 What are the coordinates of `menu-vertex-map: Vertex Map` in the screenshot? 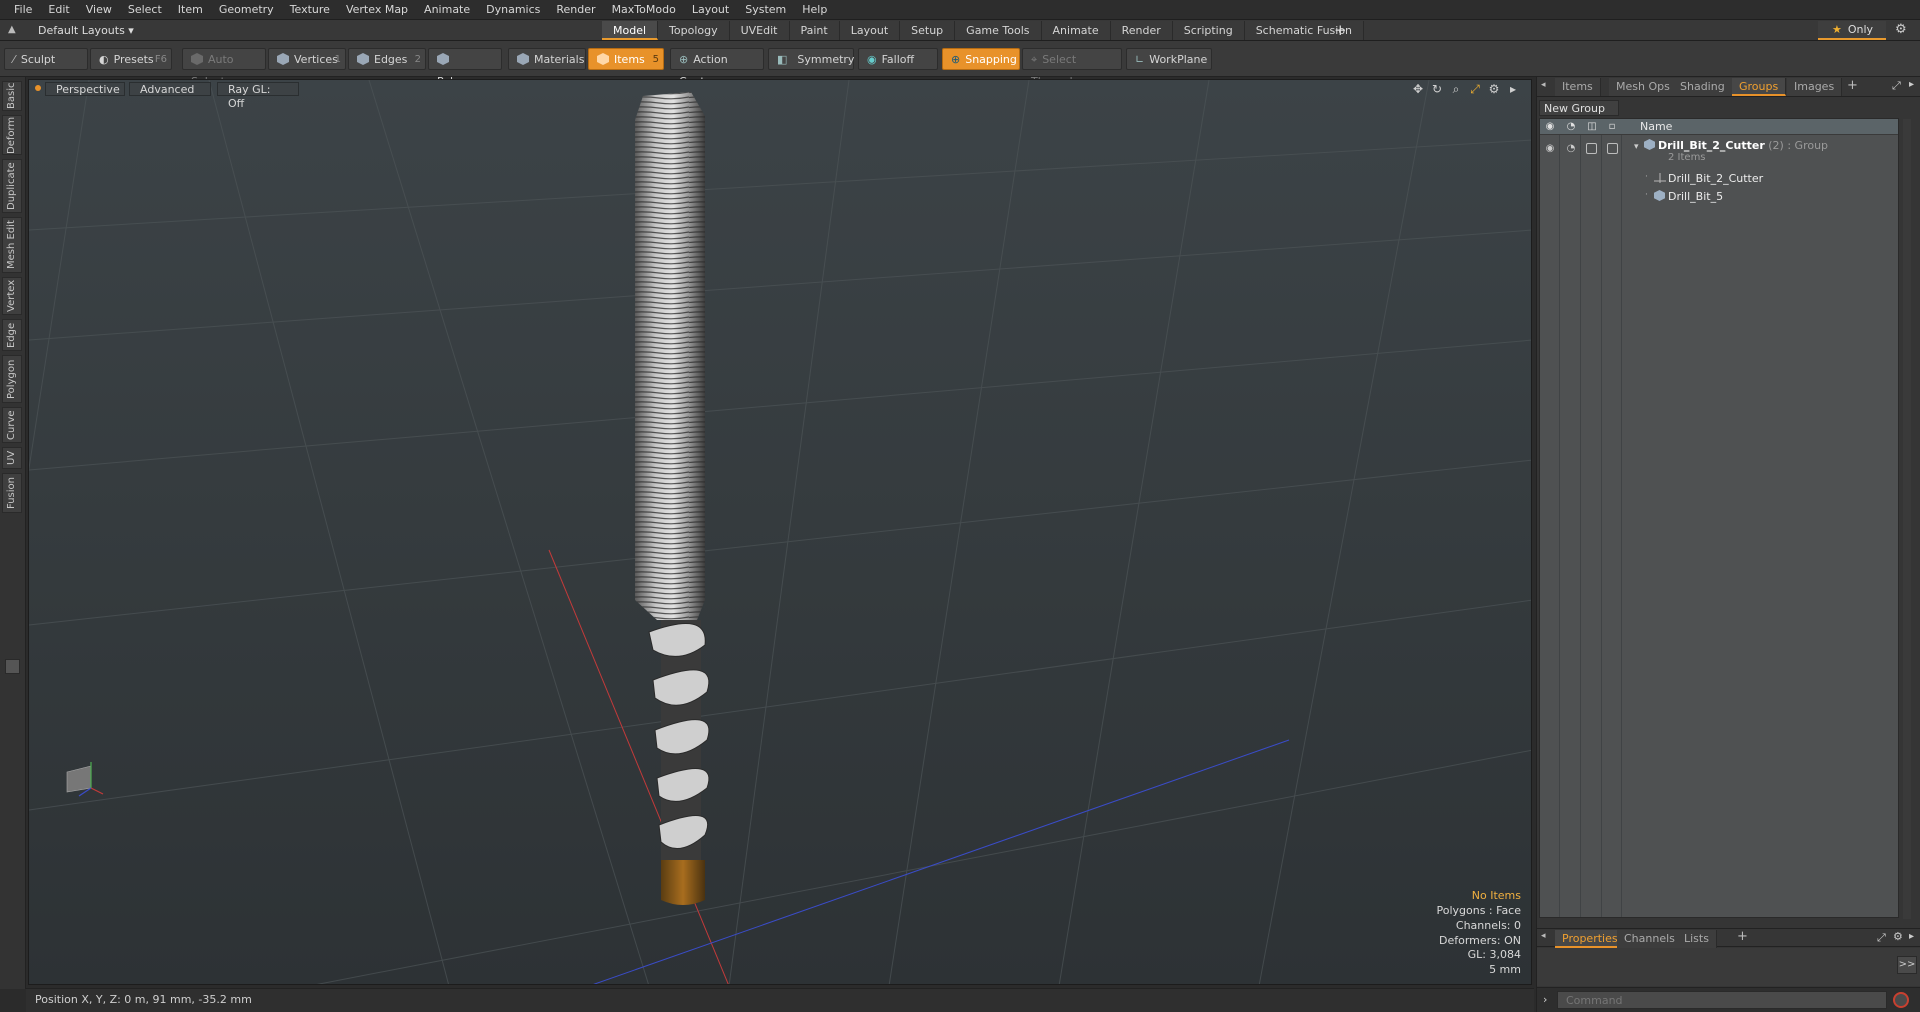 It's located at (377, 10).